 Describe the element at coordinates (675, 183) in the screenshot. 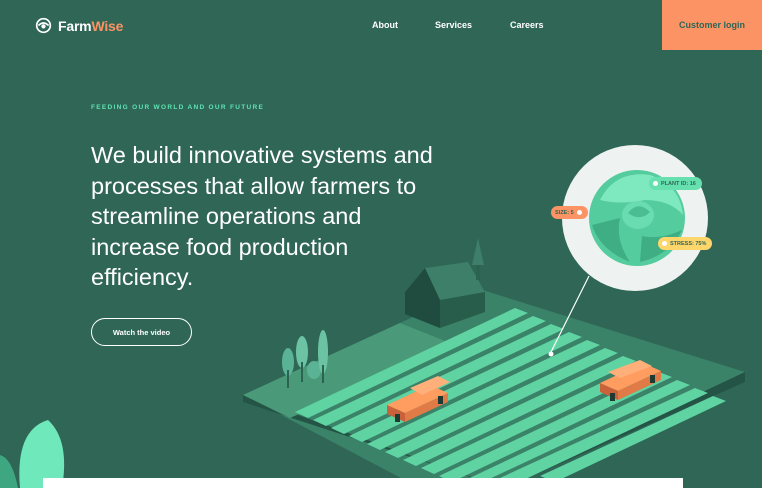

I see `plant-id-tag: PLANT ID: 16` at that location.